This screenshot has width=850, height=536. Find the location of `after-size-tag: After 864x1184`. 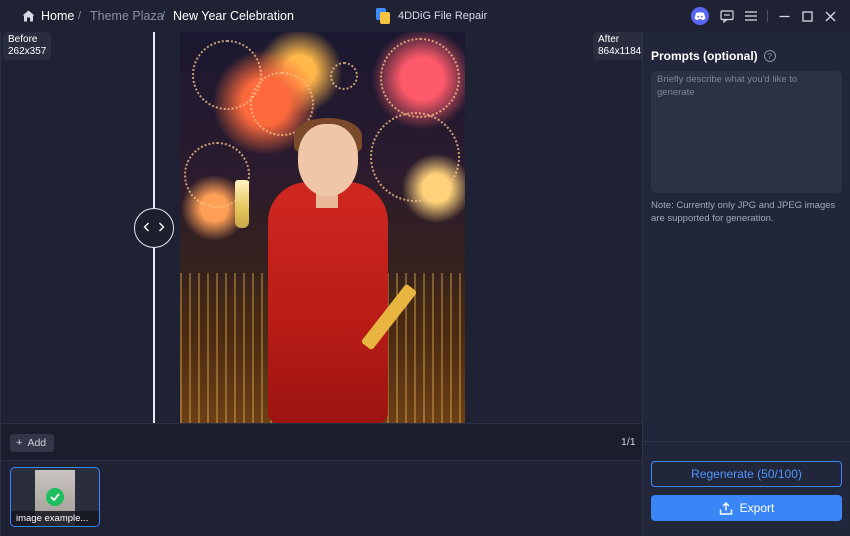

after-size-tag: After 864x1184 is located at coordinates (620, 46).